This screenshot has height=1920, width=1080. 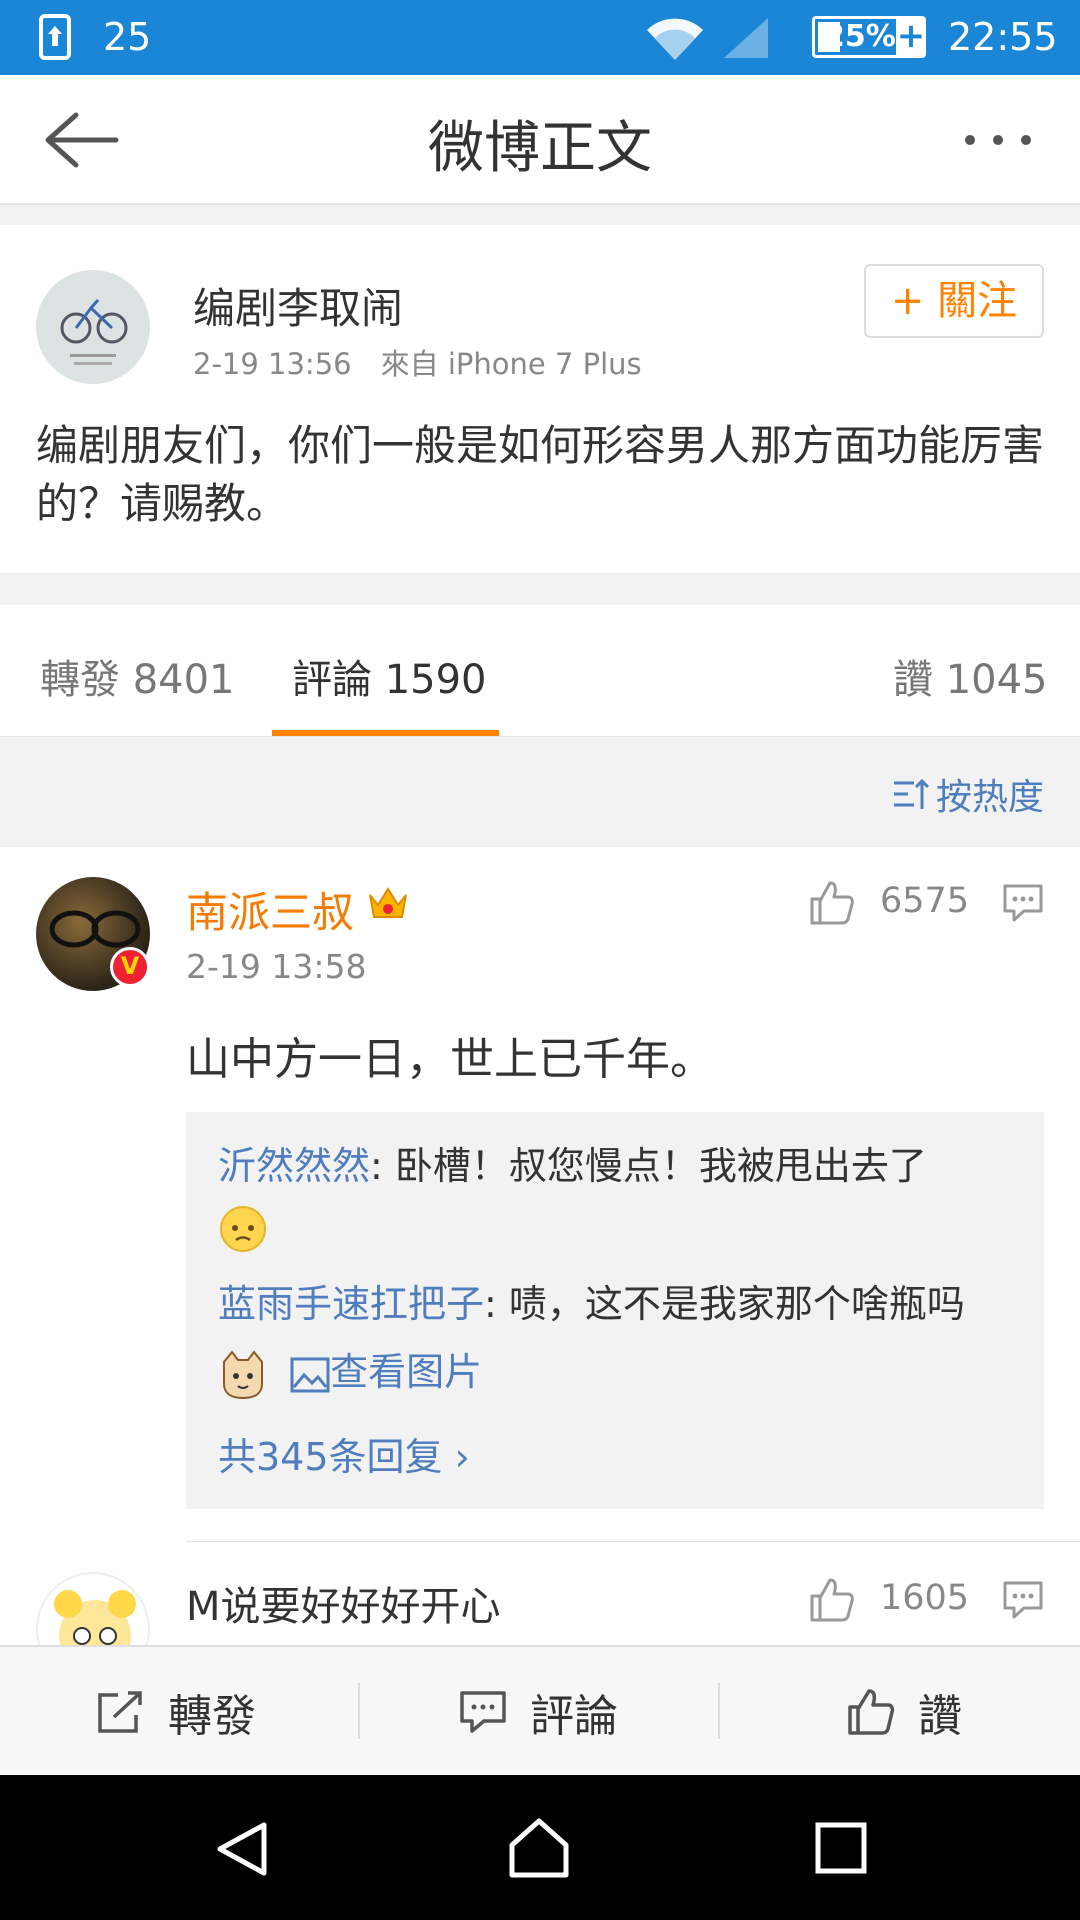 What do you see at coordinates (406, 1372) in the screenshot?
I see `view-image-link: 查看图片` at bounding box center [406, 1372].